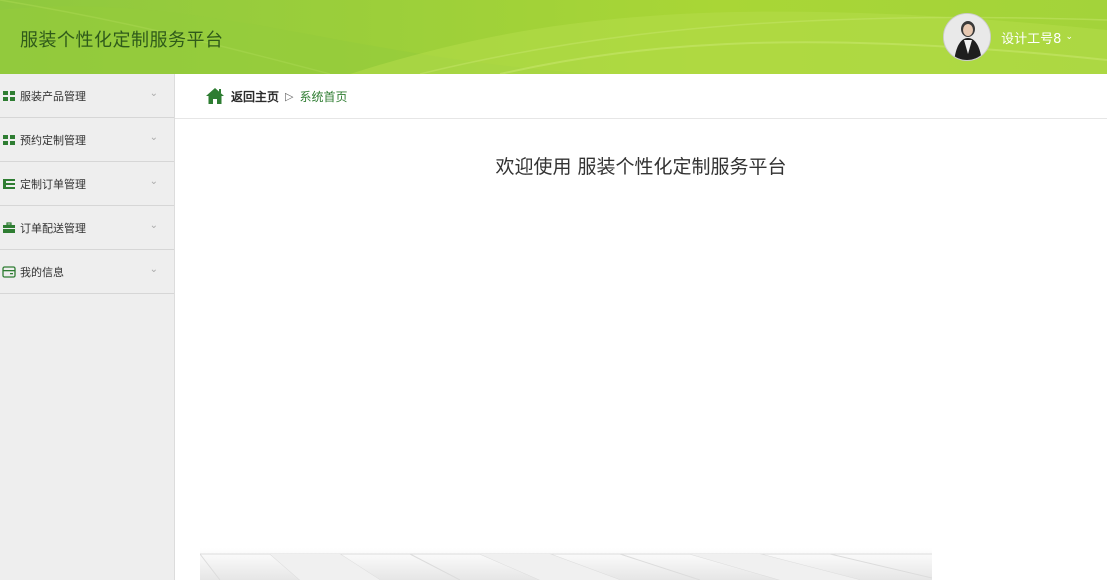  What do you see at coordinates (9, 271) in the screenshot?
I see `card-icon` at bounding box center [9, 271].